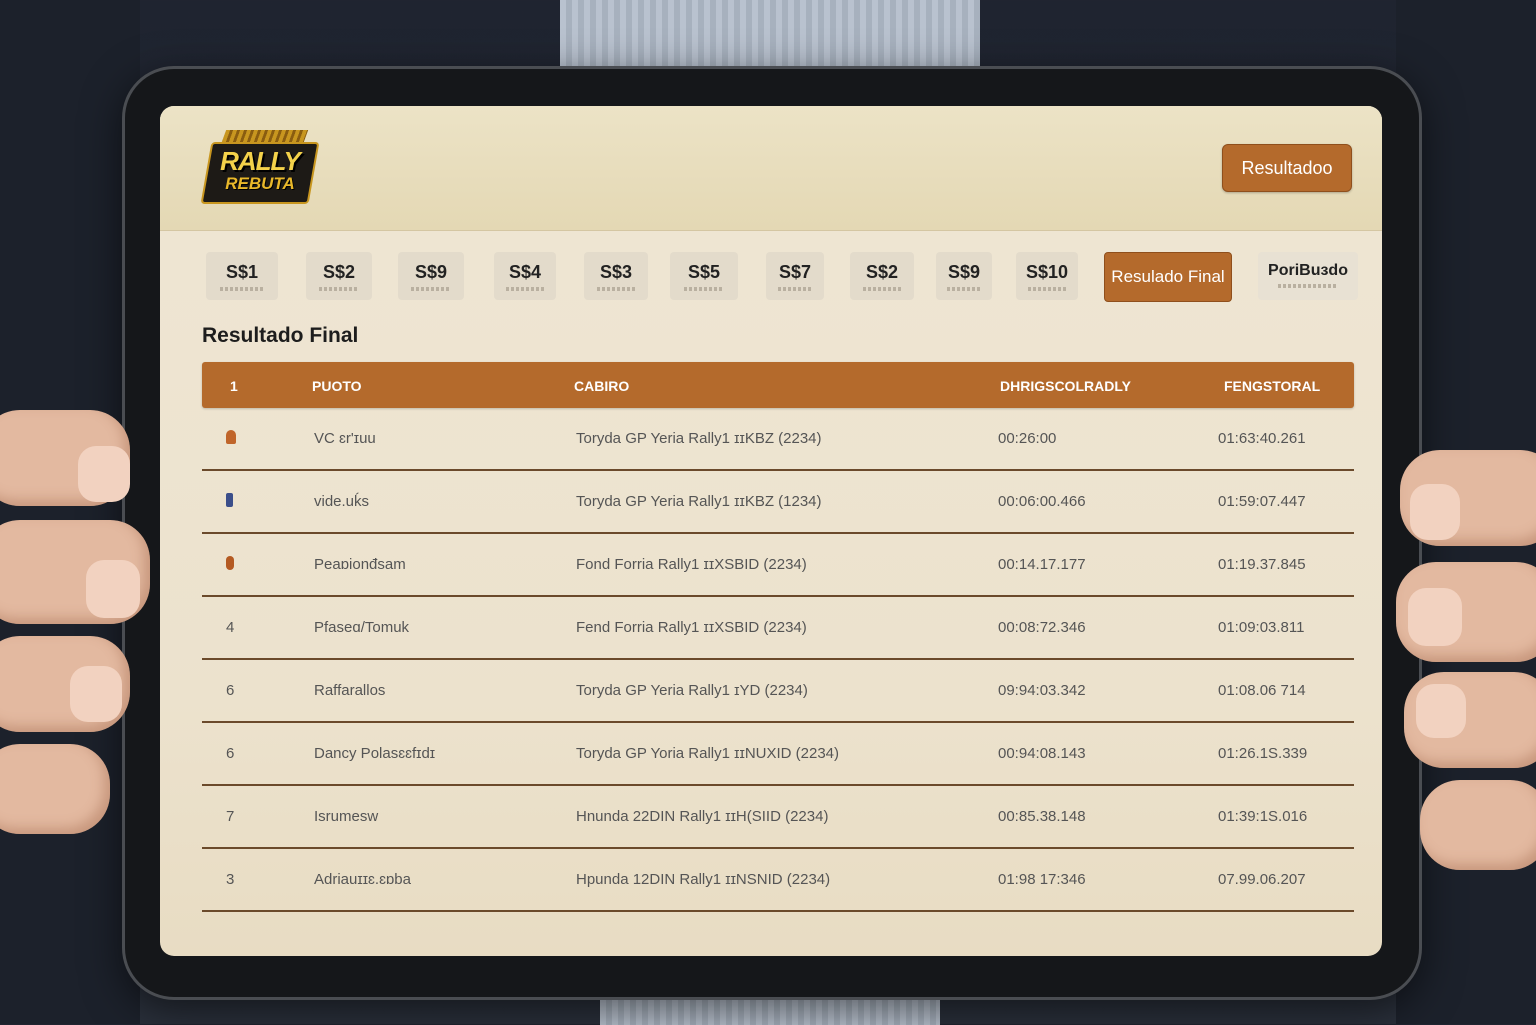 This screenshot has height=1025, width=1536. Describe the element at coordinates (1065, 386) in the screenshot. I see `header-time: DHRIGSCOLRADLY` at that location.